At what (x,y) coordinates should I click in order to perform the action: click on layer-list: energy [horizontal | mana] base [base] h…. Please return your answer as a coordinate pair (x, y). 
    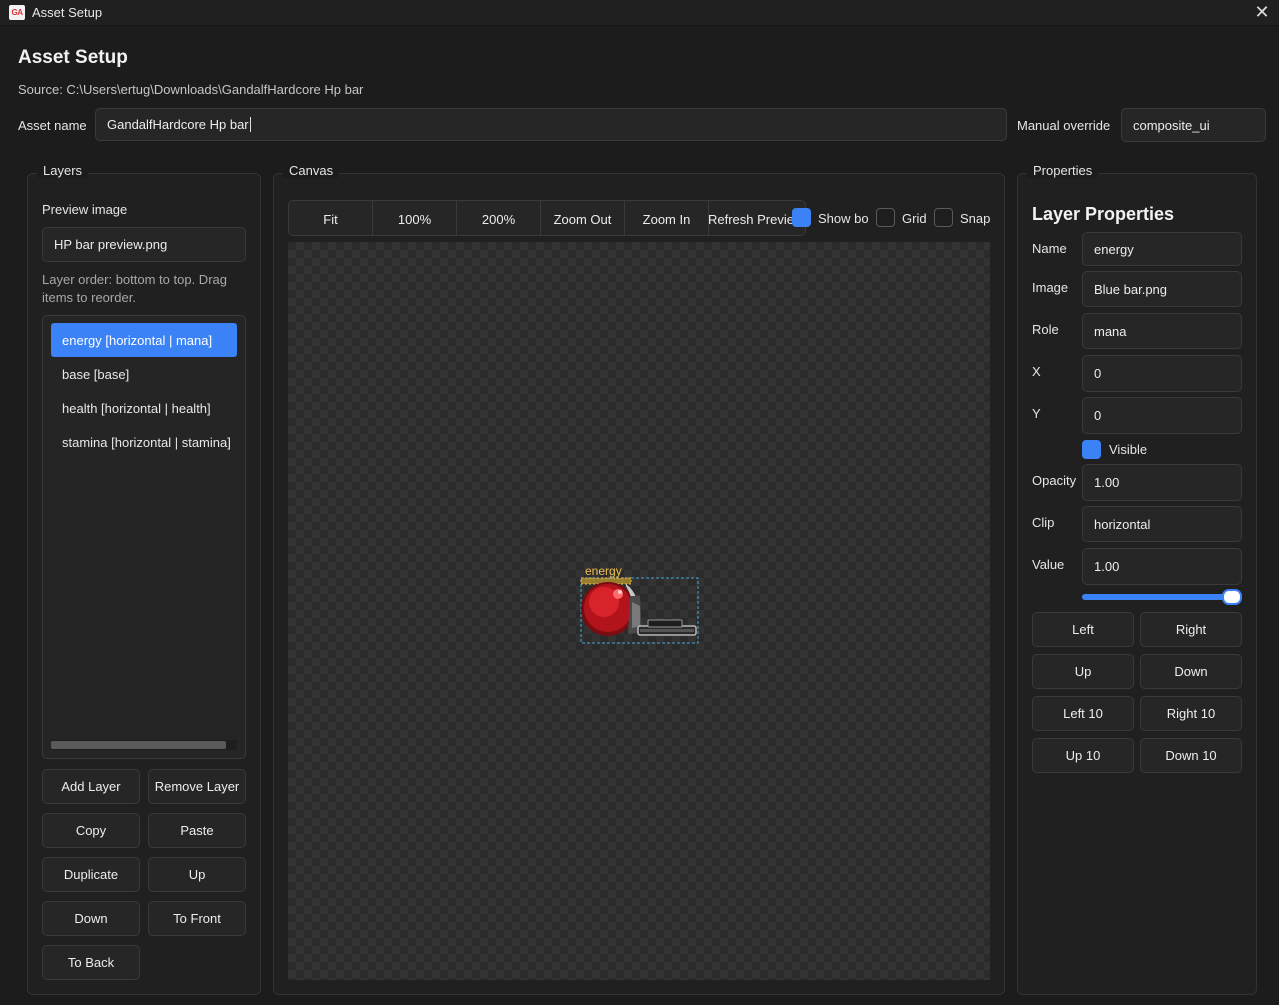
    Looking at the image, I should click on (144, 537).